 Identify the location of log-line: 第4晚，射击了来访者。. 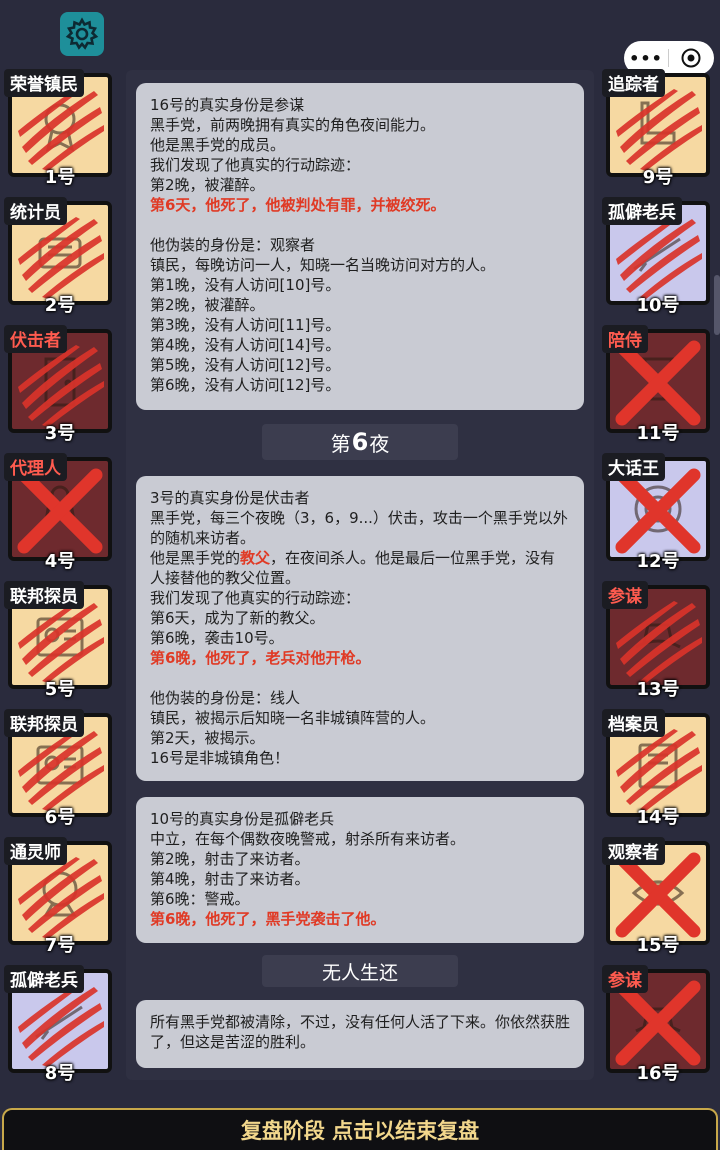
(230, 879).